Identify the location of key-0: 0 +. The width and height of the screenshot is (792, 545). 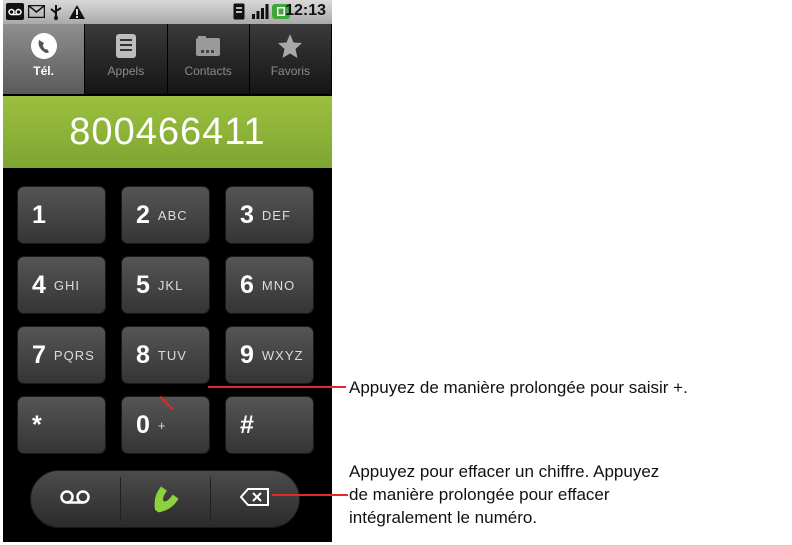
(165, 425).